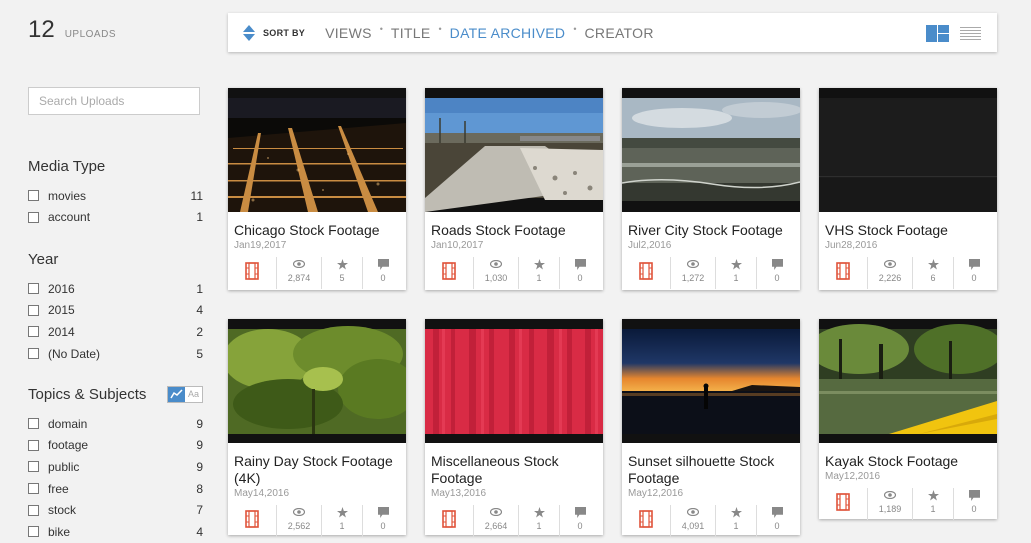 The image size is (1031, 543). I want to click on card-title: Kayak Stock Footage, so click(908, 461).